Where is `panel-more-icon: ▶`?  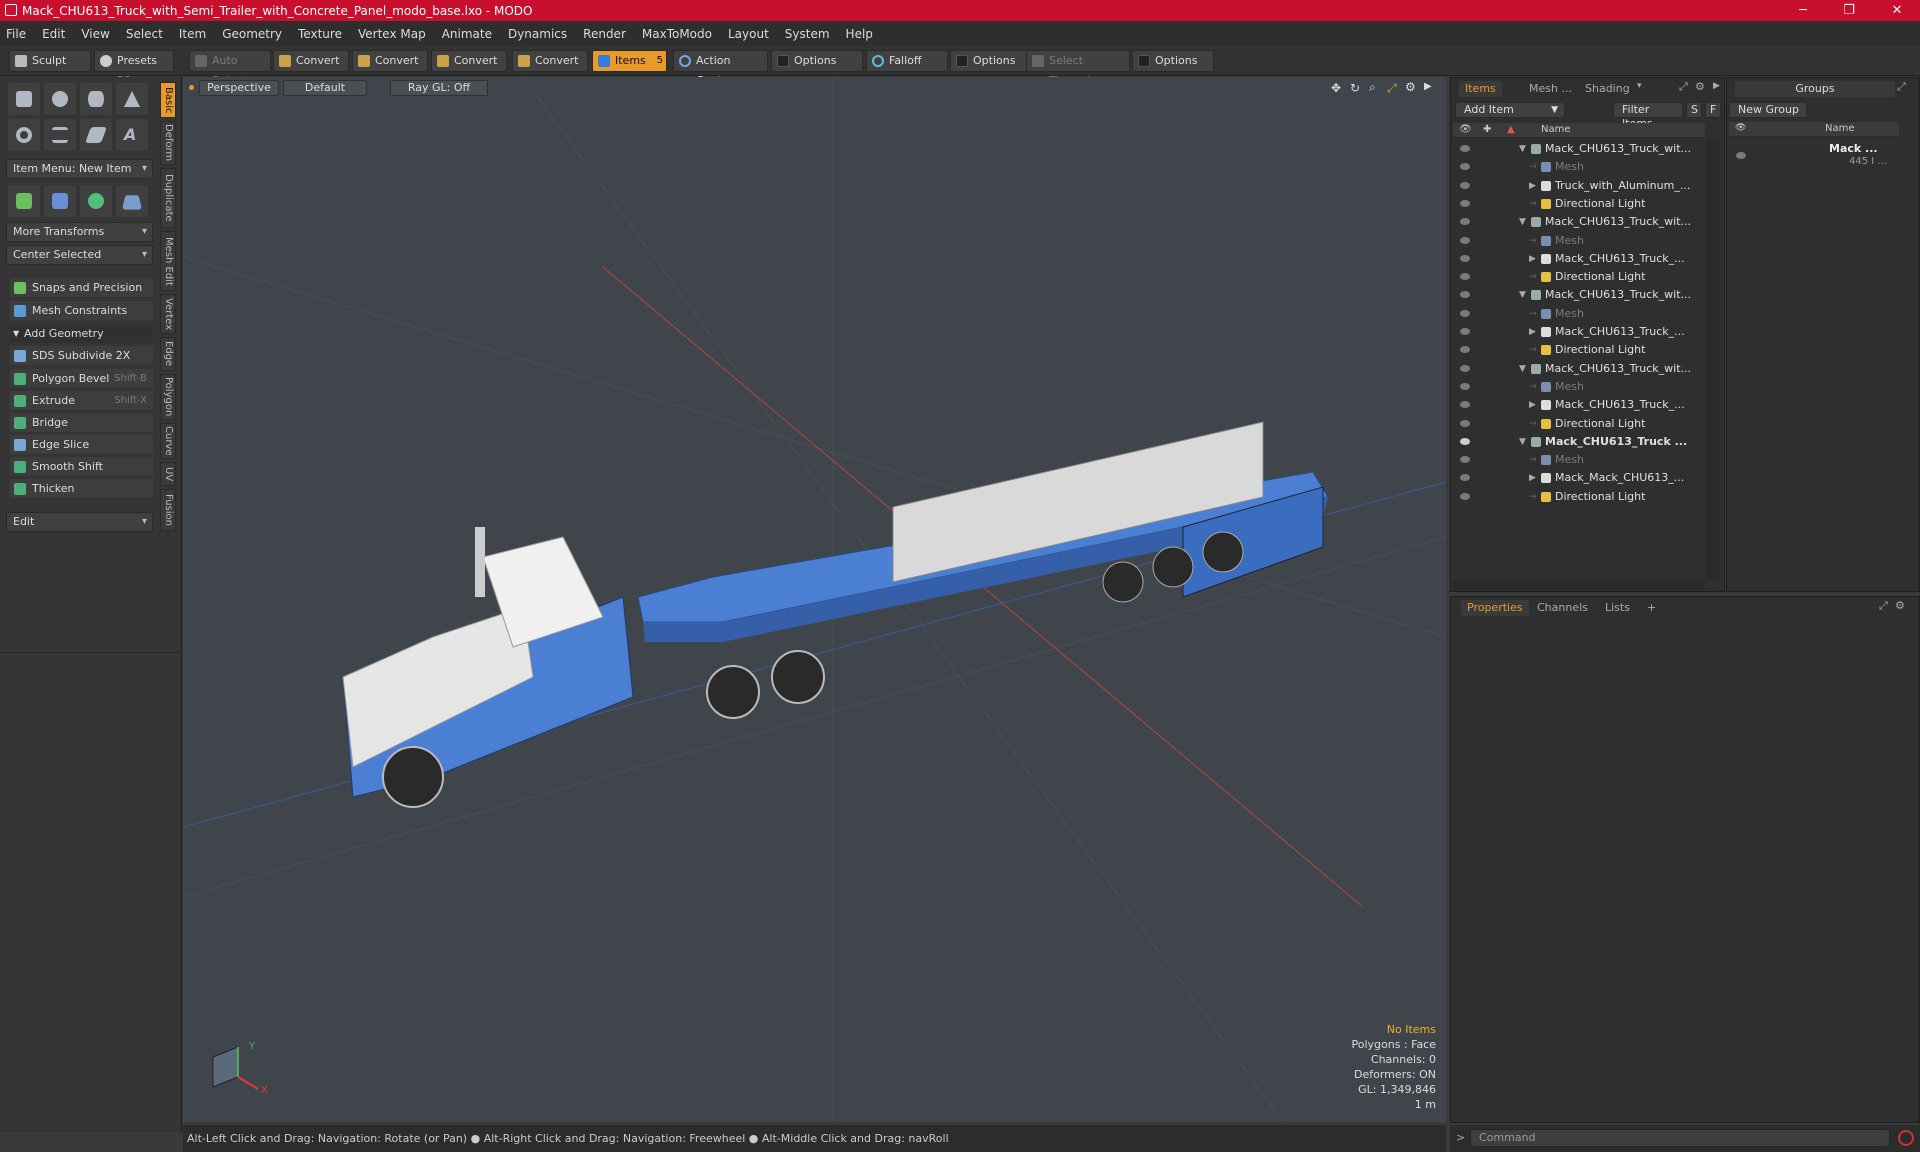 panel-more-icon: ▶ is located at coordinates (1716, 86).